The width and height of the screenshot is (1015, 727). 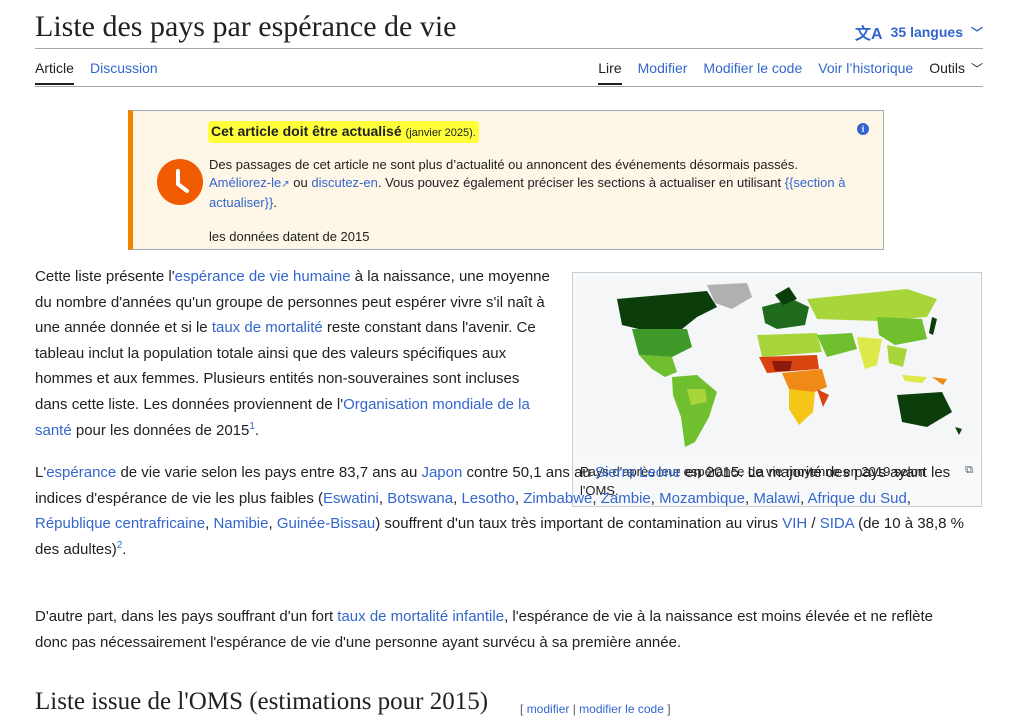 What do you see at coordinates (245, 182) in the screenshot?
I see `improve-link: Améliorez-le` at bounding box center [245, 182].